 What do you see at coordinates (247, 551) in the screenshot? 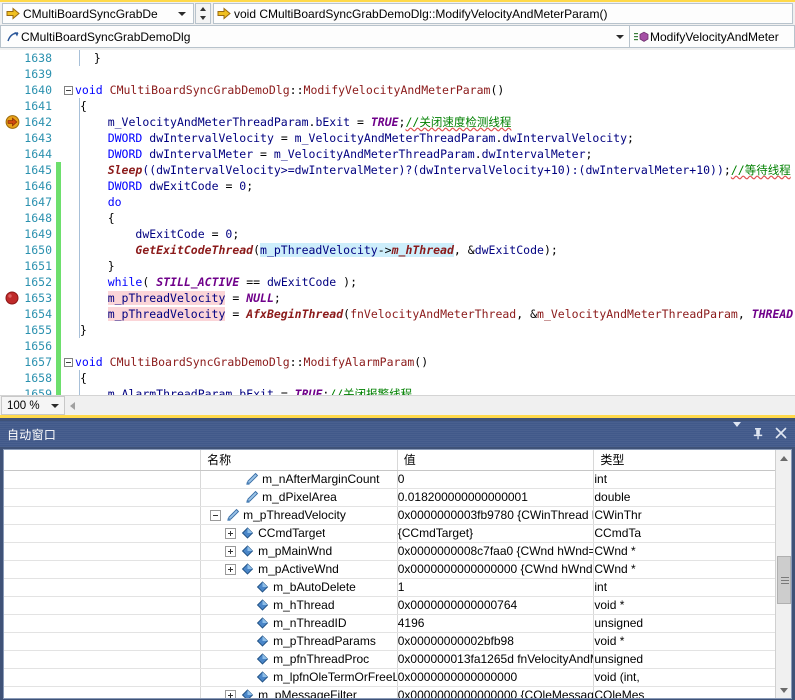
I see `diamond-icon` at bounding box center [247, 551].